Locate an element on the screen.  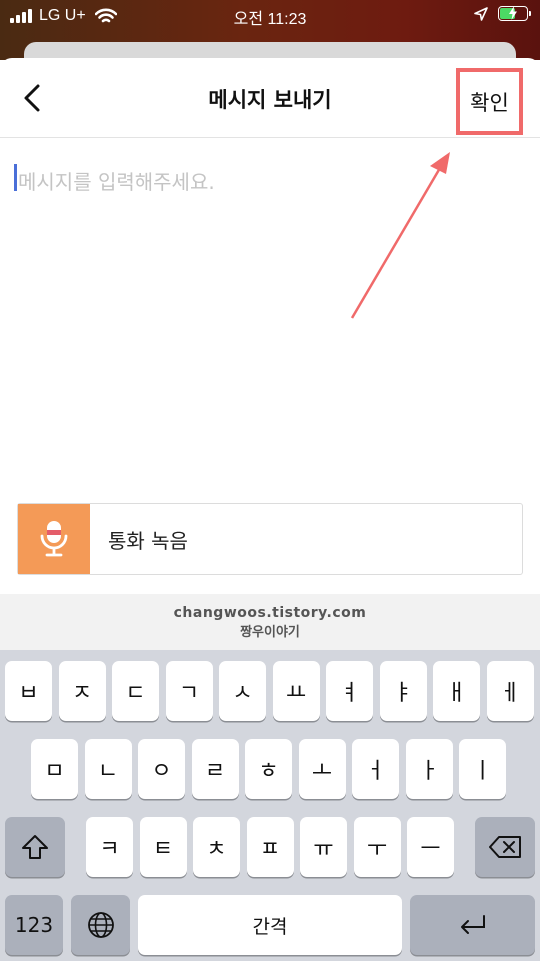
space-key: 간격 is located at coordinates (270, 925).